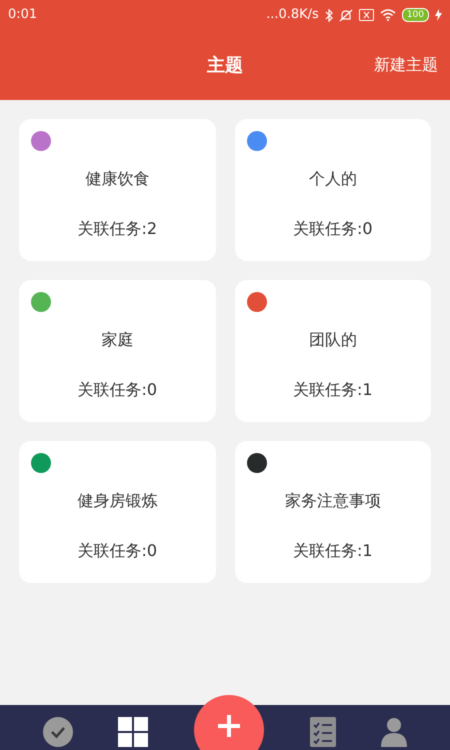  I want to click on check-icon, so click(57, 732).